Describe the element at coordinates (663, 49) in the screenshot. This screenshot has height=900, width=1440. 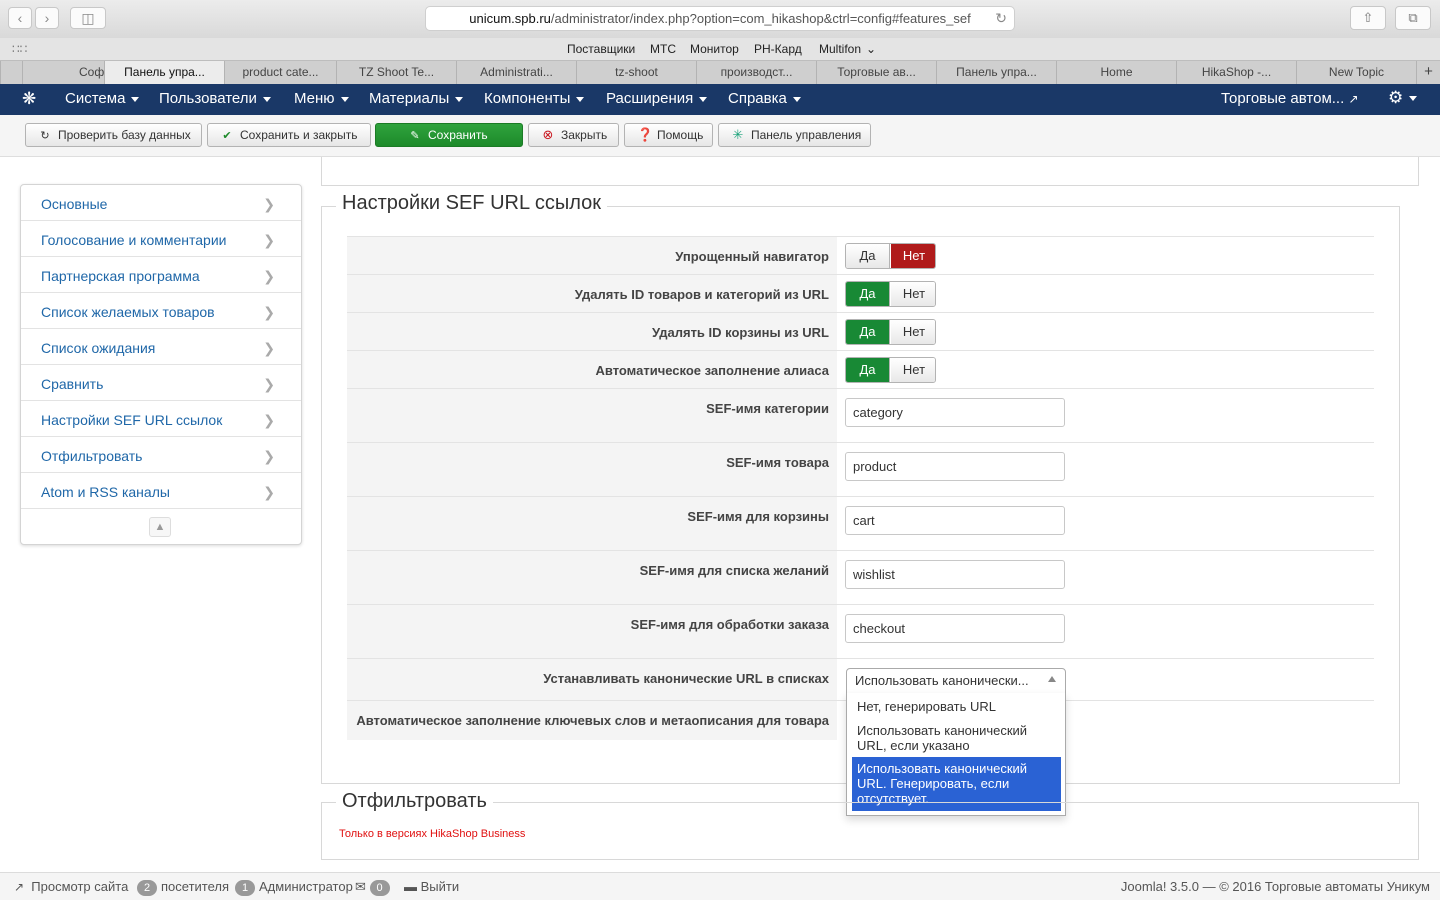
I see `bookmark: МТС` at that location.